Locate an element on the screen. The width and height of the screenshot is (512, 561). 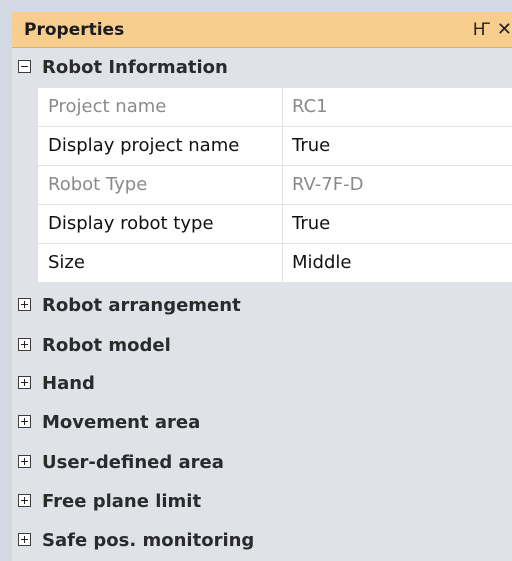
property-value: RV-7F-D is located at coordinates (328, 184).